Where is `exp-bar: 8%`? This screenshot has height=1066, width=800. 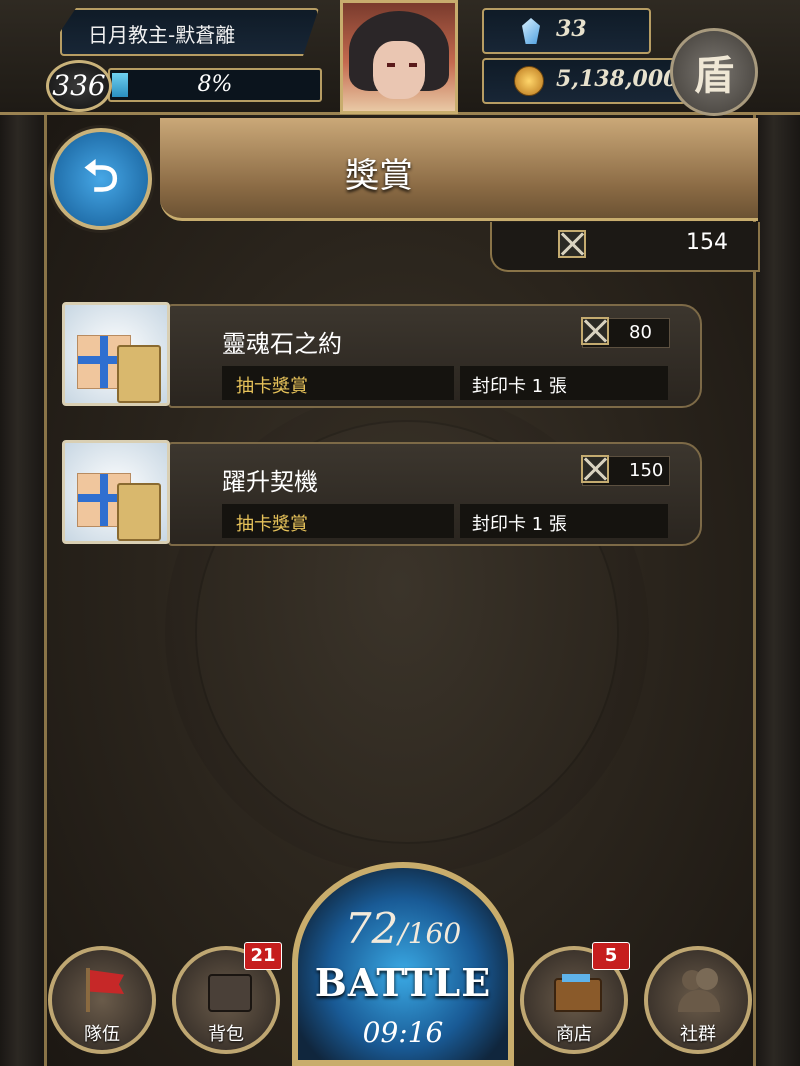
exp-bar: 8% is located at coordinates (215, 85).